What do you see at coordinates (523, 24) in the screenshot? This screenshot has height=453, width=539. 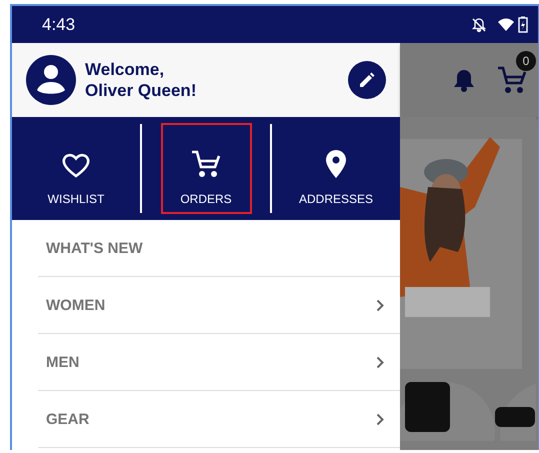 I see `battery-icon` at bounding box center [523, 24].